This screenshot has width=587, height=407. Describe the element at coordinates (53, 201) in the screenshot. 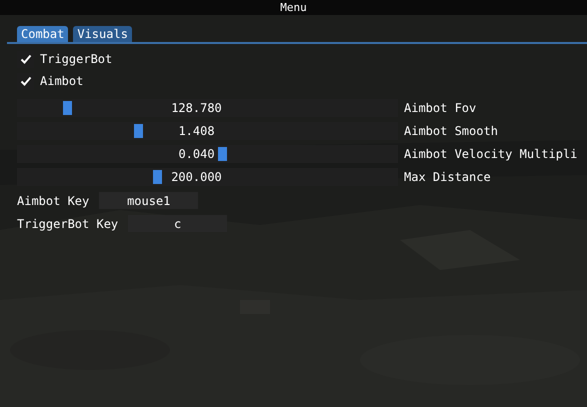

I see `key-label: Aimbot Key` at that location.